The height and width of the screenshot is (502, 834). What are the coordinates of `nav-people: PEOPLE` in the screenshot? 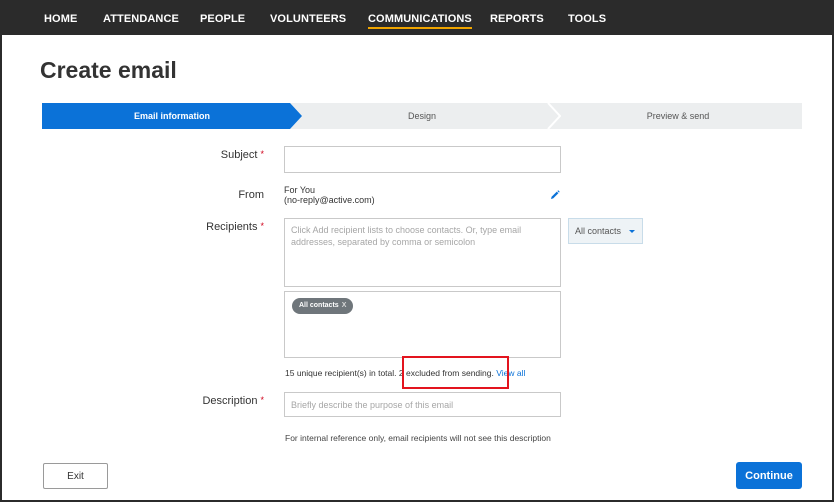 It's located at (222, 19).